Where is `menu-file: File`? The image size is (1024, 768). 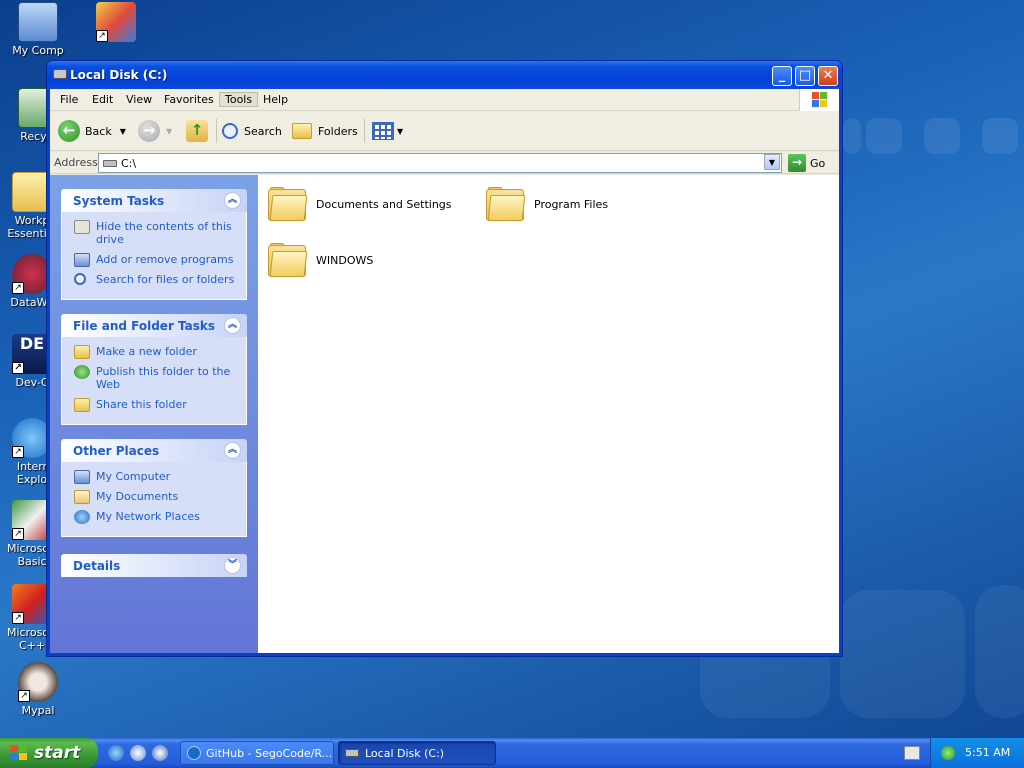
menu-file: File is located at coordinates (69, 99).